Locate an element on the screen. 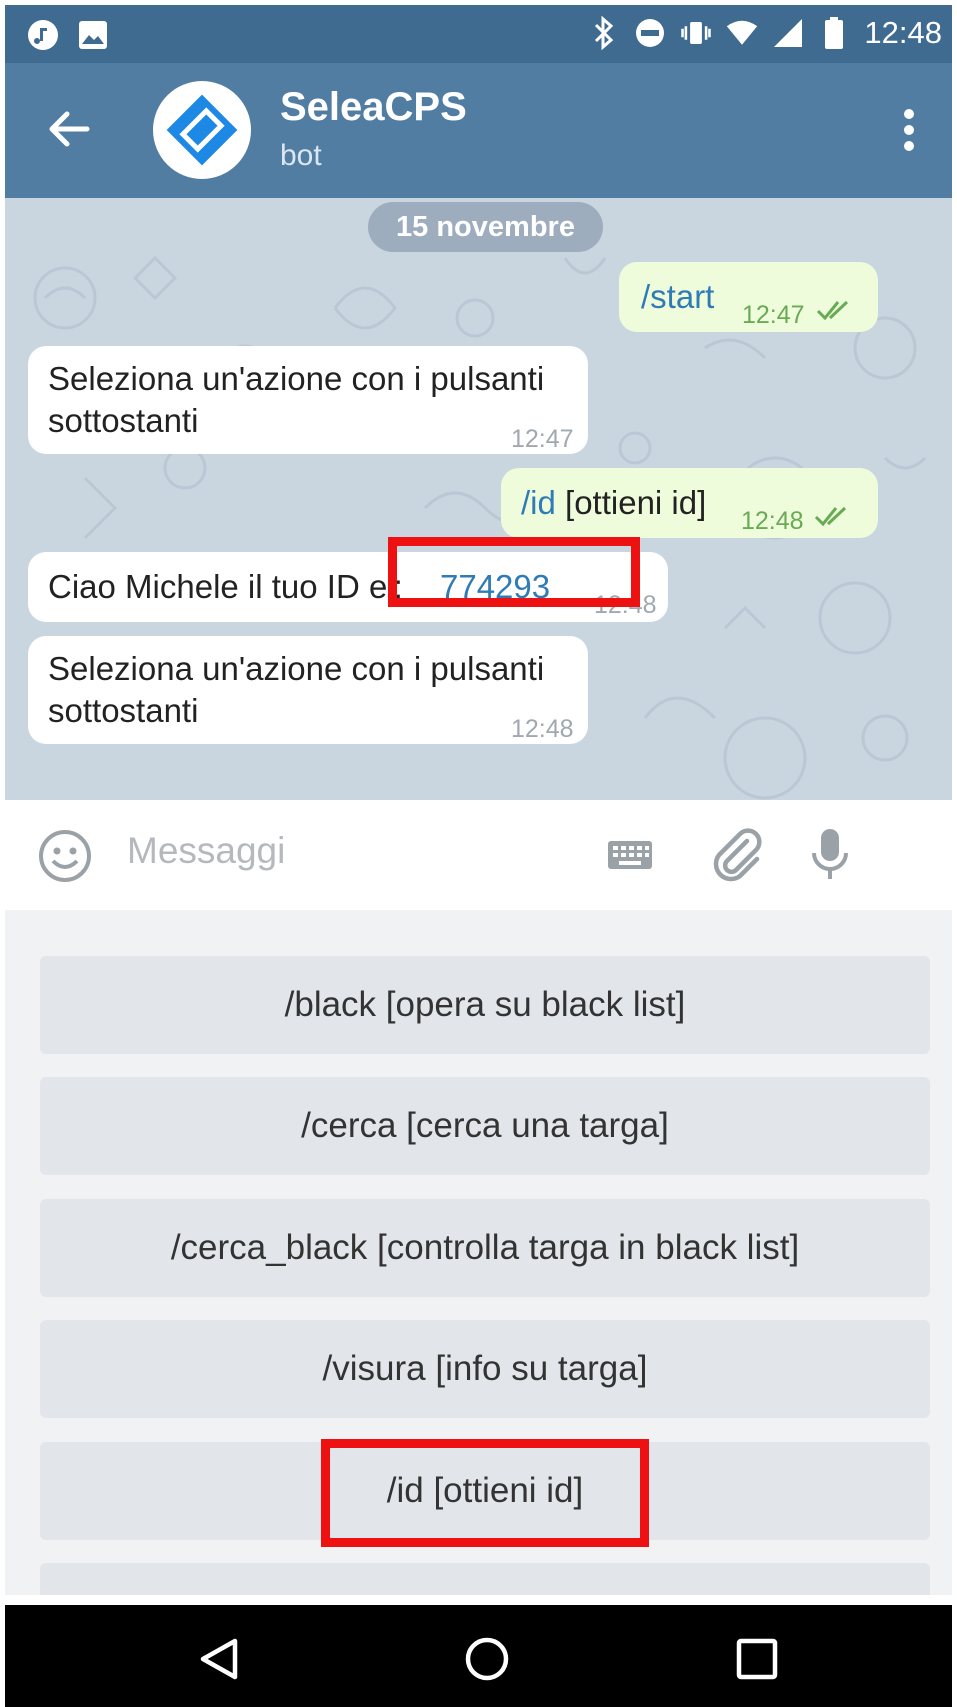  bot-command-button: /addid [aggiungi id telegram] is located at coordinates (485, 1579).